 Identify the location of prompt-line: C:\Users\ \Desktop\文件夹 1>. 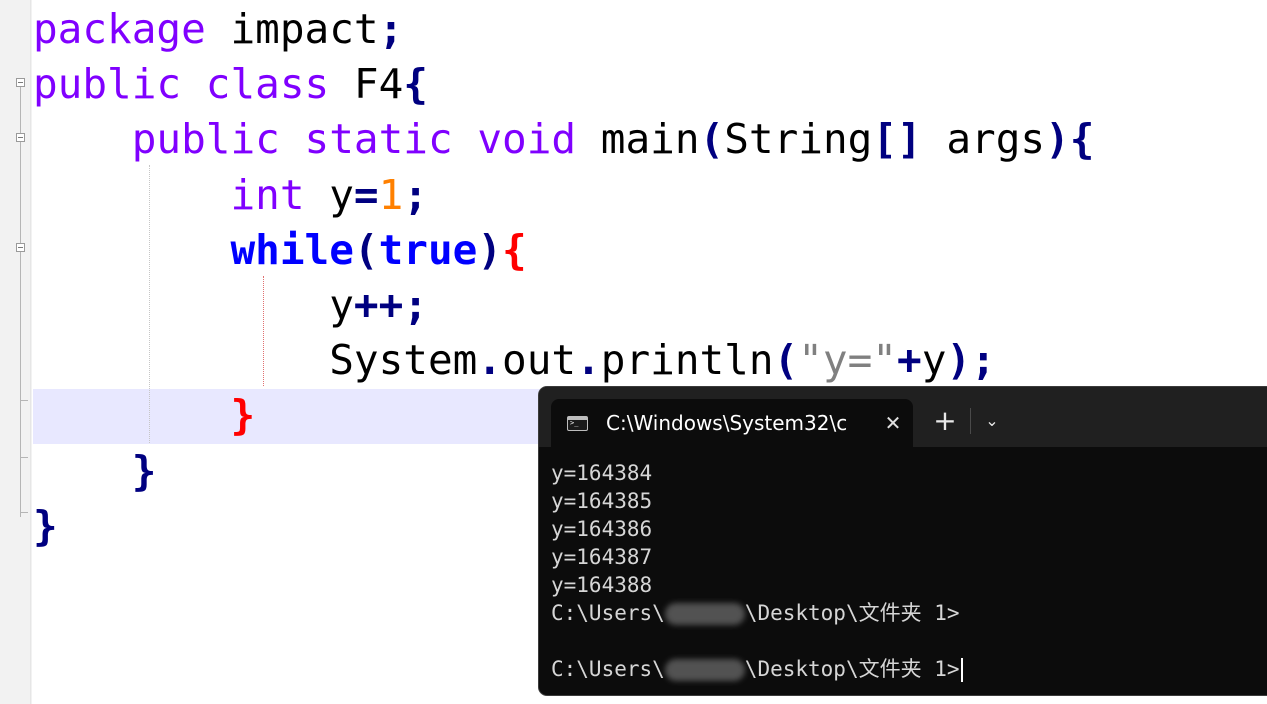
(909, 613).